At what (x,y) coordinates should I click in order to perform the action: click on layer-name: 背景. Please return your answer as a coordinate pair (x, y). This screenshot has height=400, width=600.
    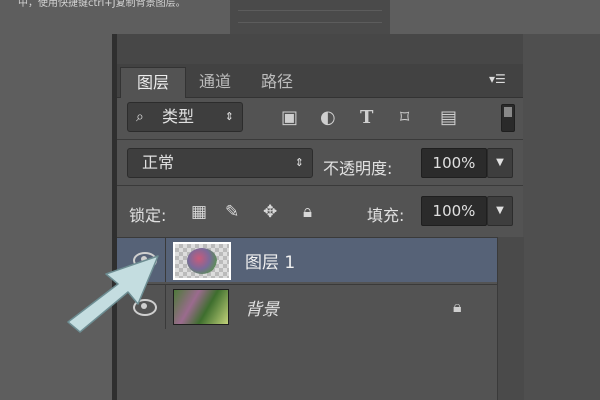
    Looking at the image, I should click on (262, 307).